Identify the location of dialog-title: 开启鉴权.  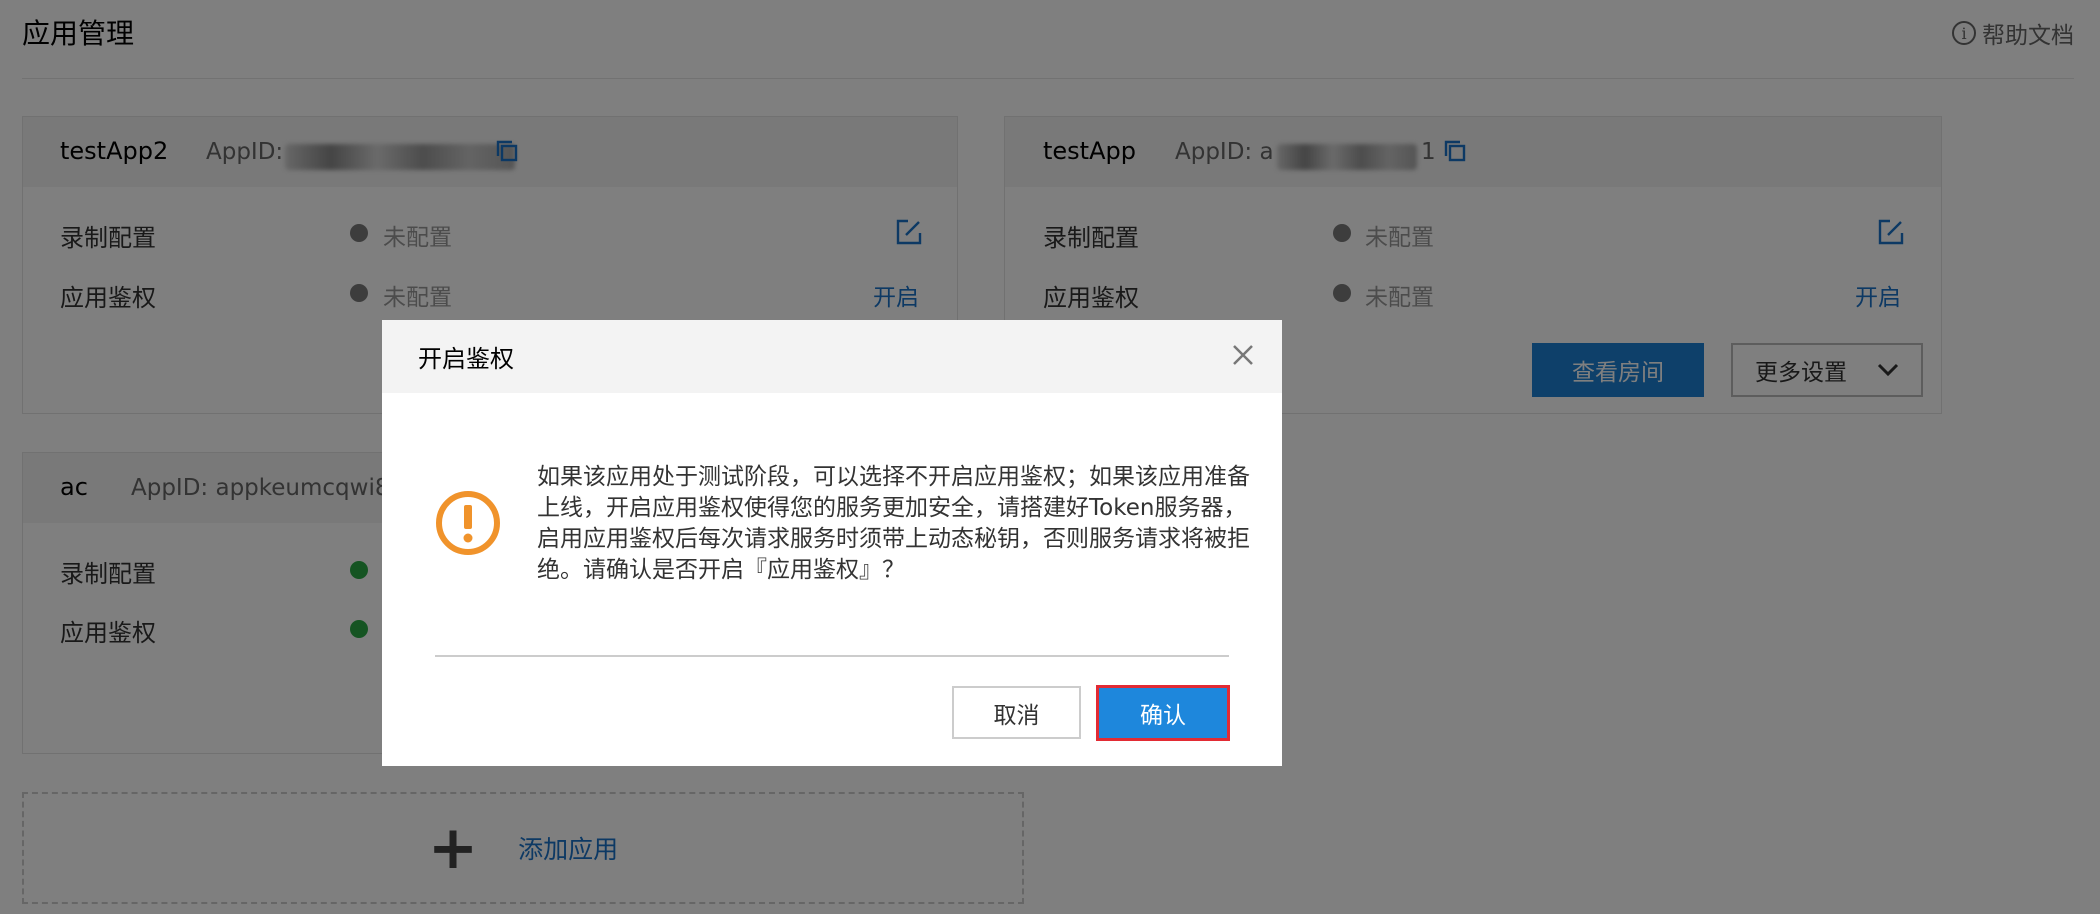
(466, 359).